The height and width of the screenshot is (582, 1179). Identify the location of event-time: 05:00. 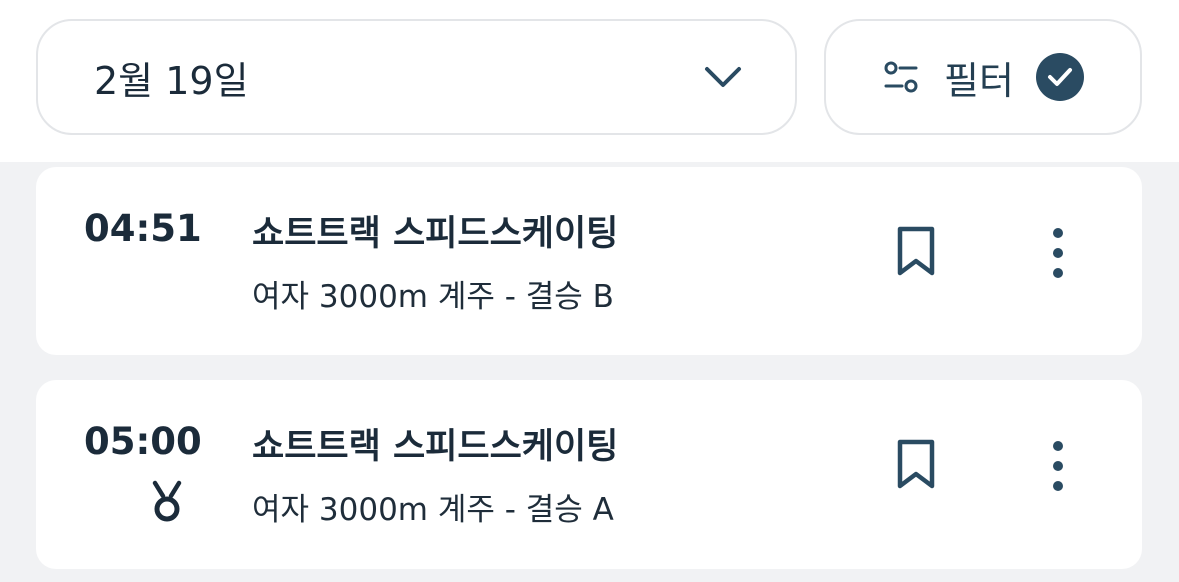
(143, 441).